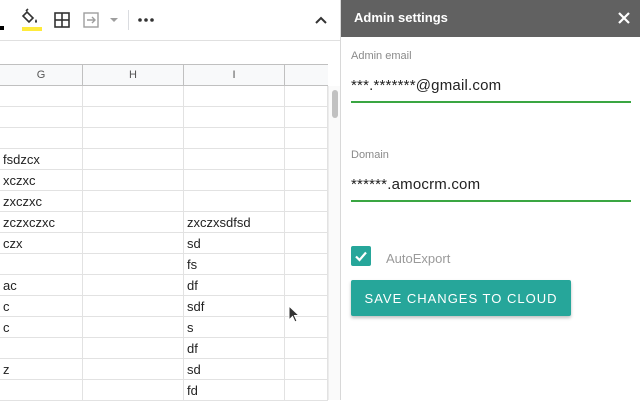 The image size is (640, 401). What do you see at coordinates (234, 390) in the screenshot?
I see `cell-i: fd` at bounding box center [234, 390].